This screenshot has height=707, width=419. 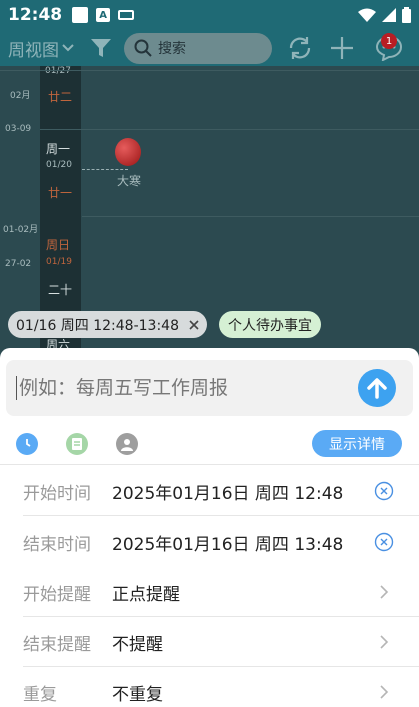 I want to click on lunar-label: 廿一, so click(x=60, y=193).